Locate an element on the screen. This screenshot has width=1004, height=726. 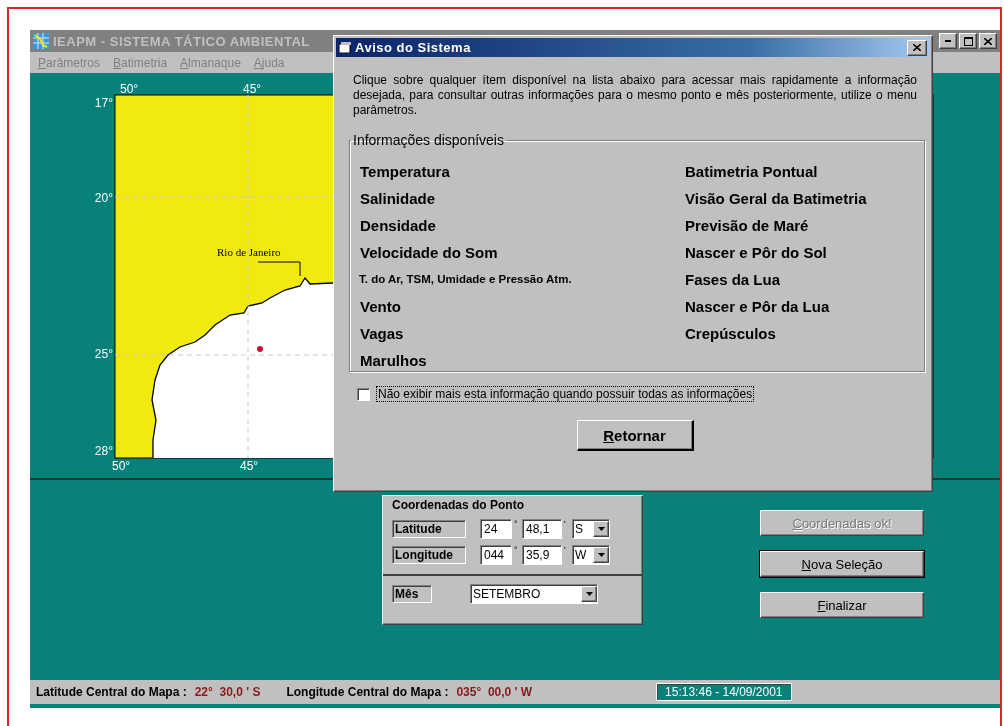
info-link: Marulhos is located at coordinates (393, 360).